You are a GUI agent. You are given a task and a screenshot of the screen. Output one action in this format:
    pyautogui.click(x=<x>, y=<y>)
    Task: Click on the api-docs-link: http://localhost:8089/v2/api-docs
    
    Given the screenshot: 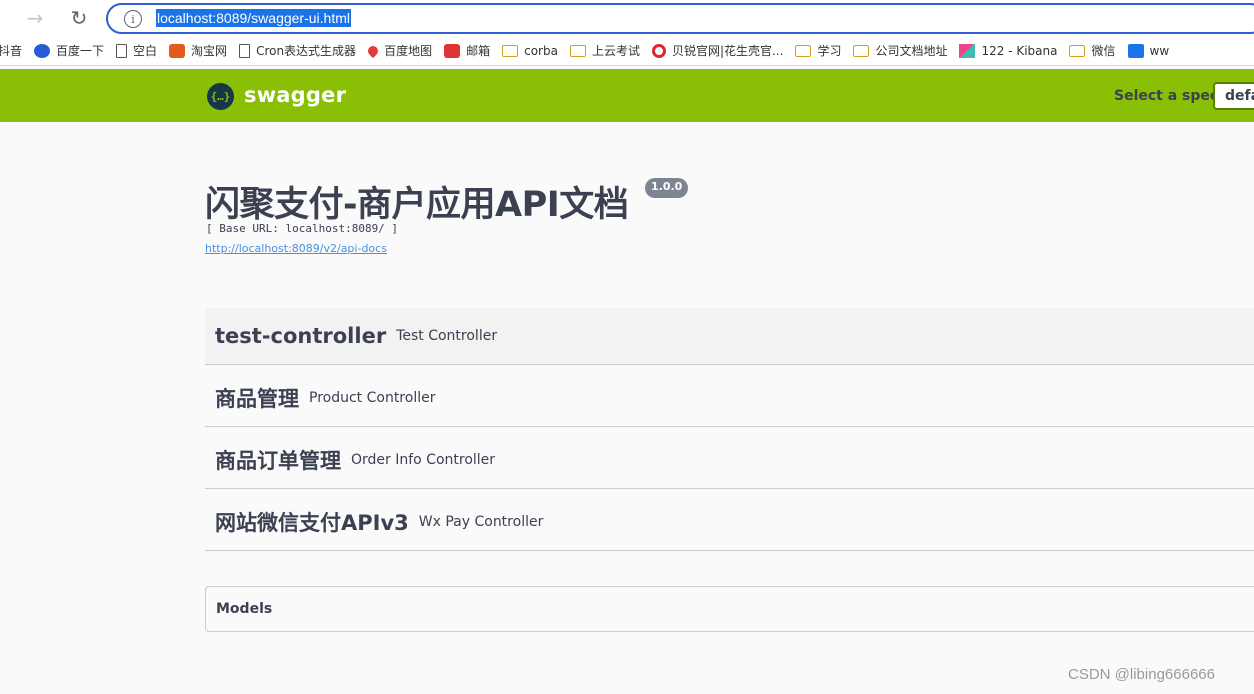 What is the action you would take?
    pyautogui.click(x=296, y=248)
    